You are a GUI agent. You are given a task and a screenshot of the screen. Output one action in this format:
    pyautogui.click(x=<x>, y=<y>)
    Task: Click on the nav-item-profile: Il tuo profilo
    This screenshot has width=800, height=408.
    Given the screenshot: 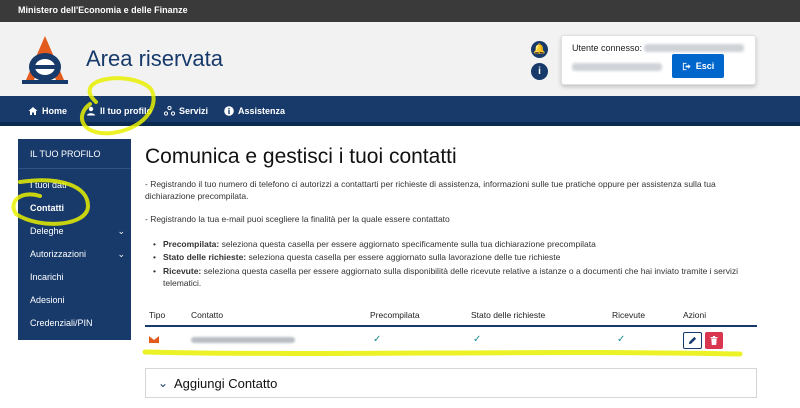 What is the action you would take?
    pyautogui.click(x=119, y=111)
    